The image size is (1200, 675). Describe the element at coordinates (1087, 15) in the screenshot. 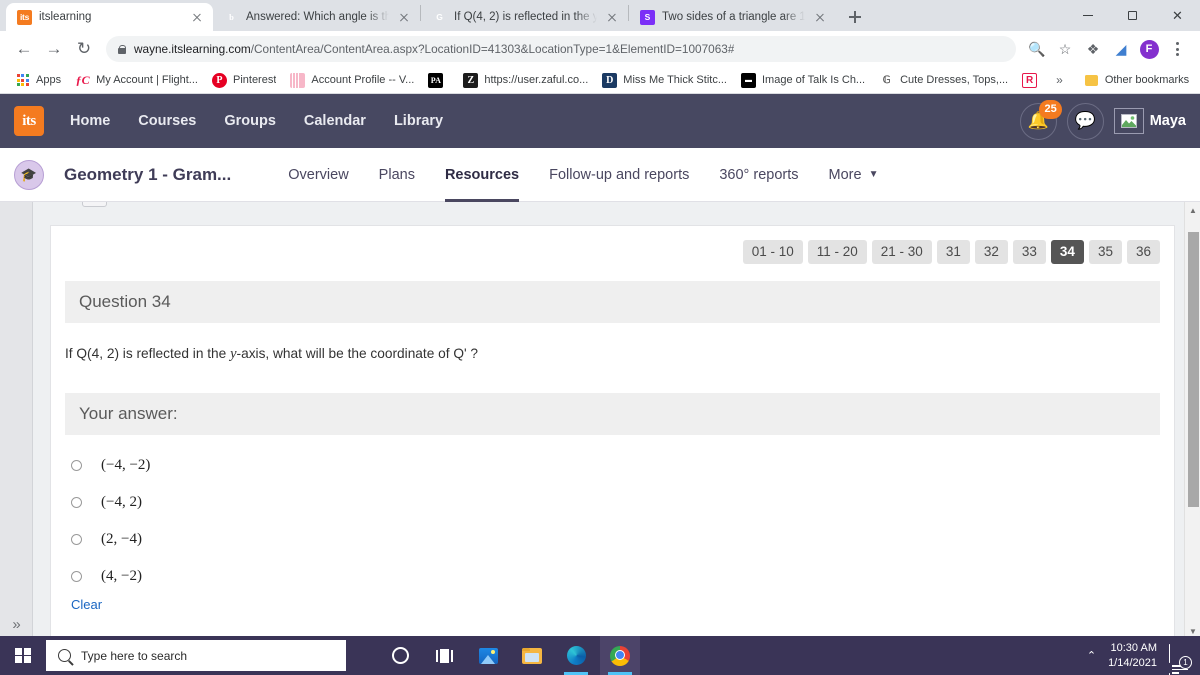

I see `minimize-button` at that location.